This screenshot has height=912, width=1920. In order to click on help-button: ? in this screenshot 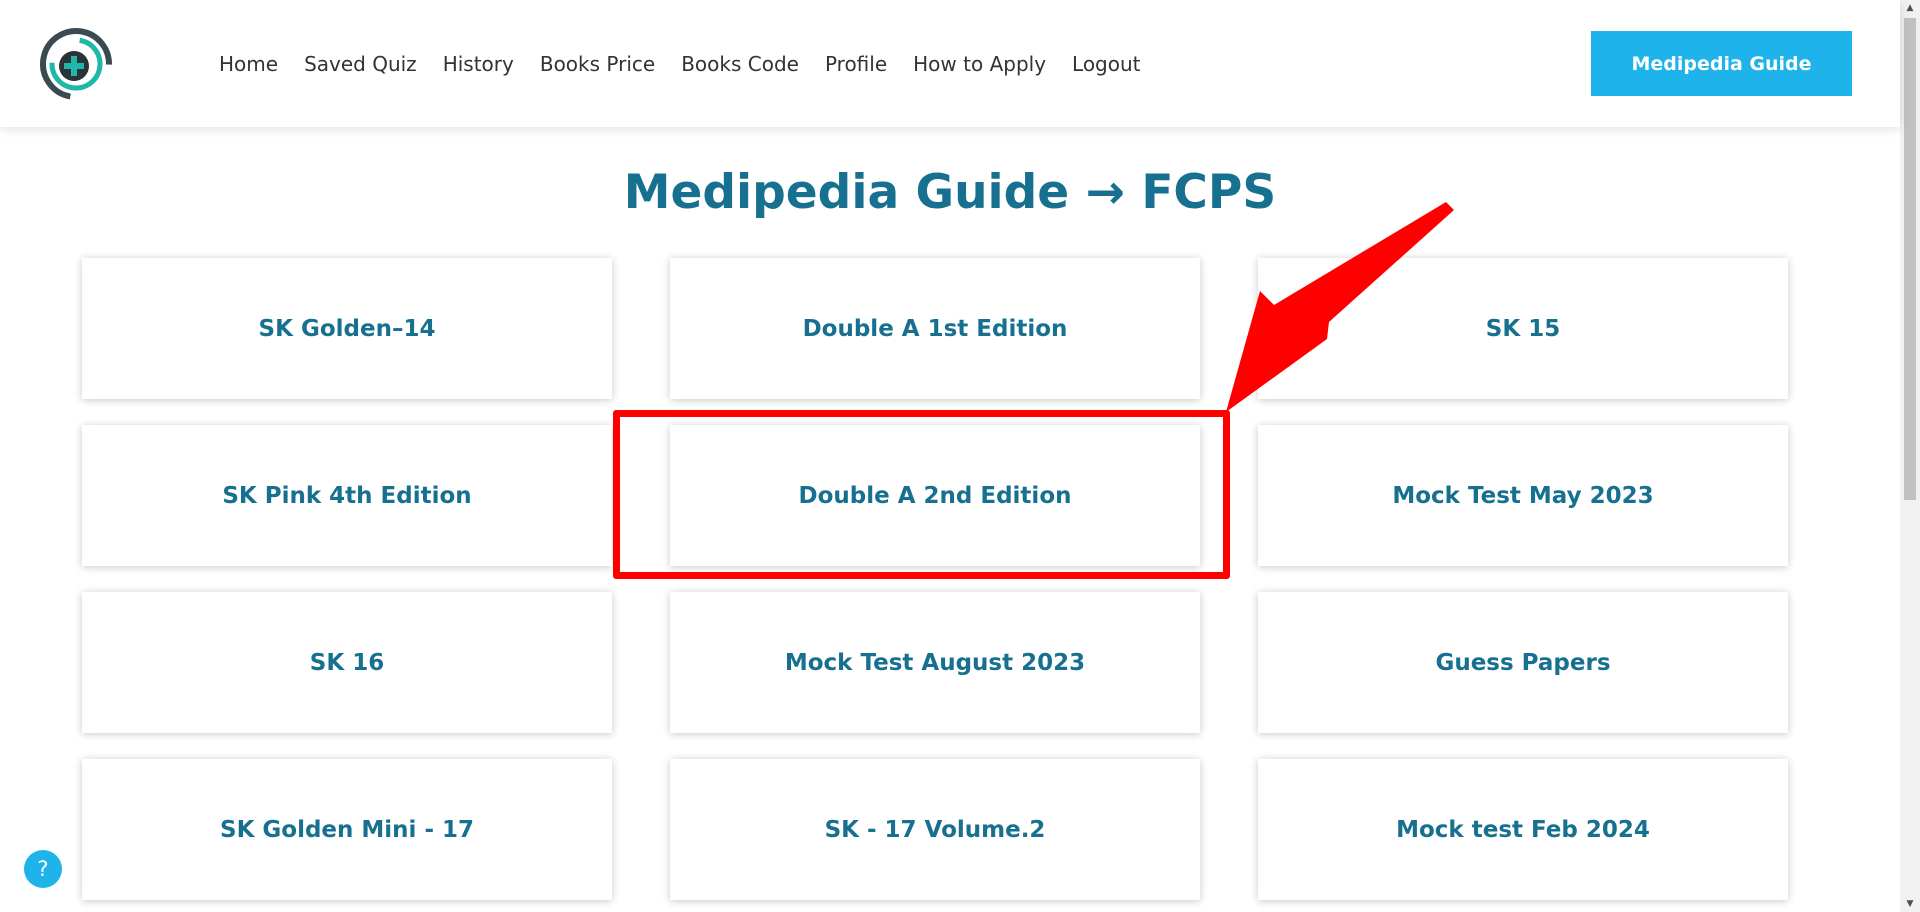, I will do `click(43, 869)`.